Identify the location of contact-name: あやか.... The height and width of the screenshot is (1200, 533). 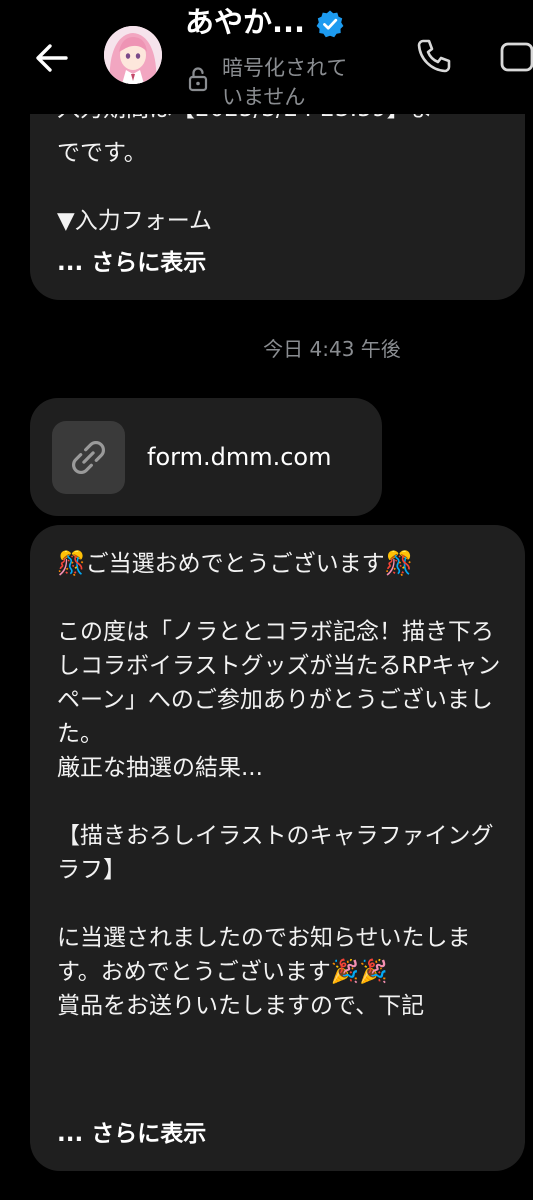
(245, 22).